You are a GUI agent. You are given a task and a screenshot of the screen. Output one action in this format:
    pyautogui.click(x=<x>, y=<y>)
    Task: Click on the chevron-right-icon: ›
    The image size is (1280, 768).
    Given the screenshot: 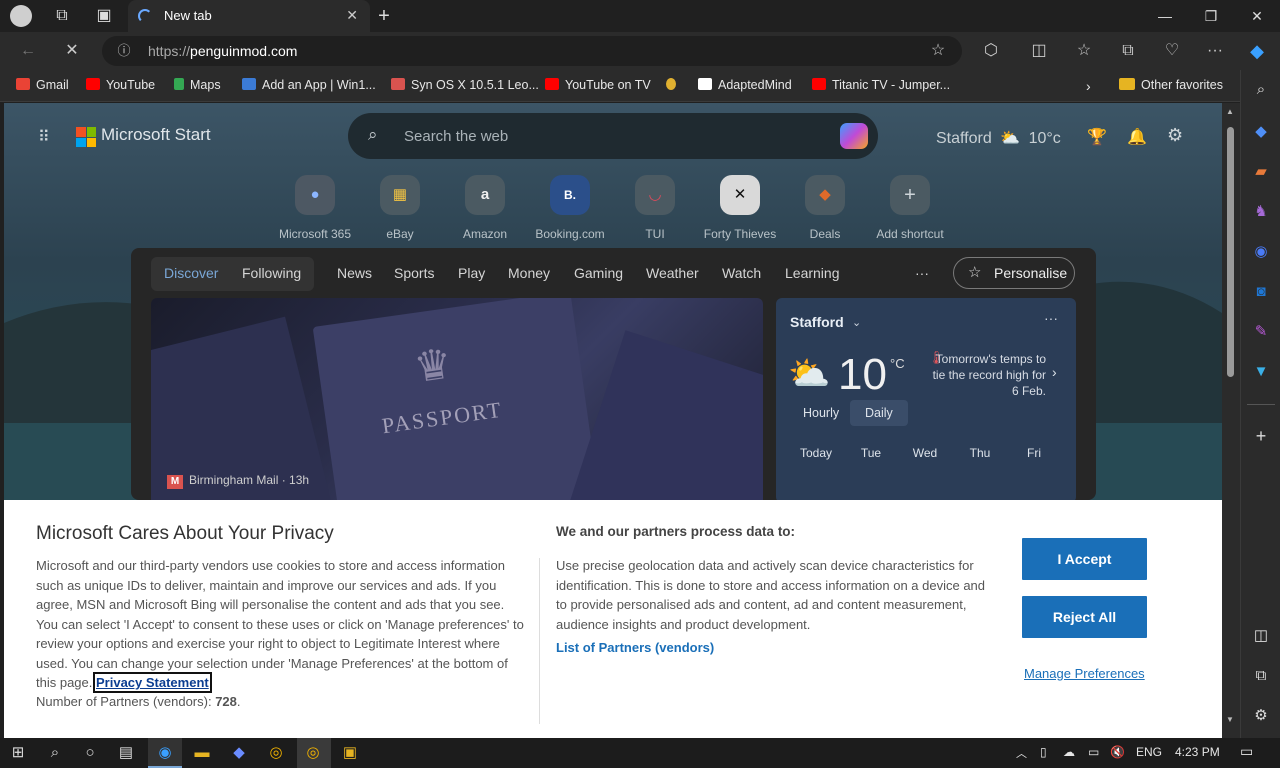 What is the action you would take?
    pyautogui.click(x=1054, y=372)
    